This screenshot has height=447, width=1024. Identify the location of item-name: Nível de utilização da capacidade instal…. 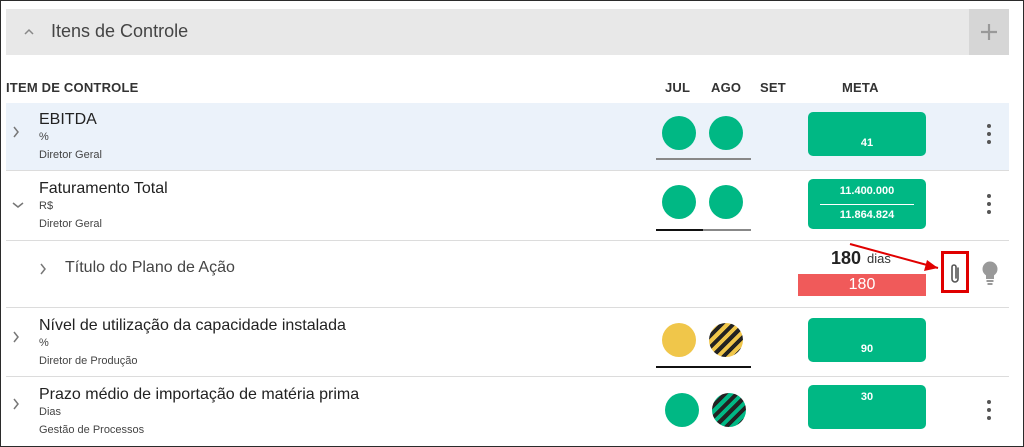
(192, 326).